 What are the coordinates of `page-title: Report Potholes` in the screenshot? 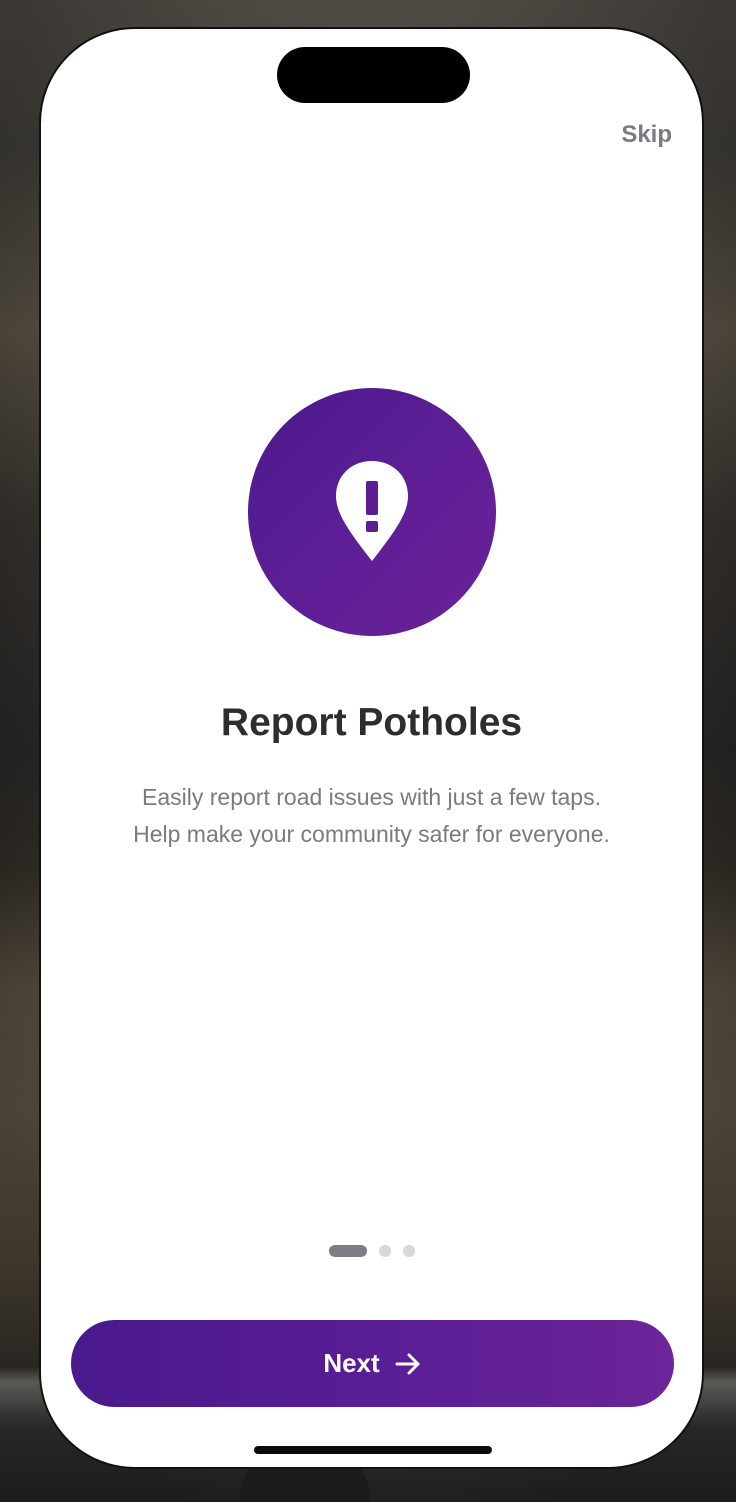 It's located at (371, 722).